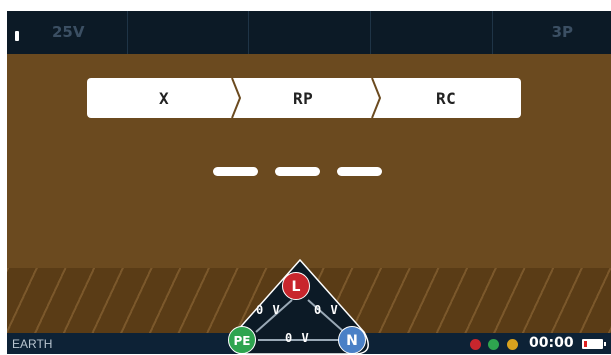  What do you see at coordinates (475, 344) in the screenshot?
I see `status-led-red-icon` at bounding box center [475, 344].